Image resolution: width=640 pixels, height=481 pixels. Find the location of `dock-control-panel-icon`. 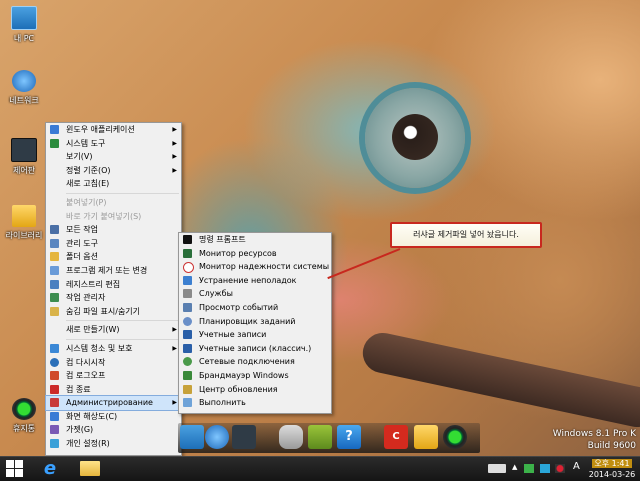

dock-control-panel-icon is located at coordinates (244, 437).